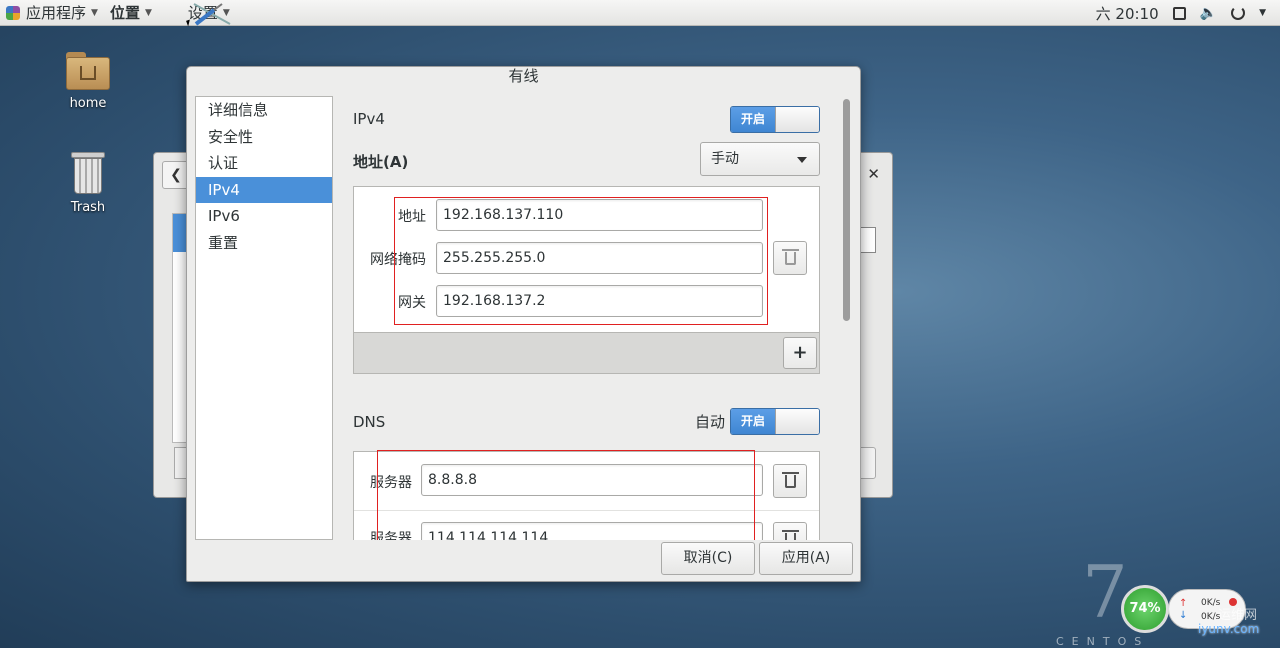 Image resolution: width=1280 pixels, height=648 pixels. What do you see at coordinates (725, 159) in the screenshot?
I see `address-method-value: 手动` at bounding box center [725, 159].